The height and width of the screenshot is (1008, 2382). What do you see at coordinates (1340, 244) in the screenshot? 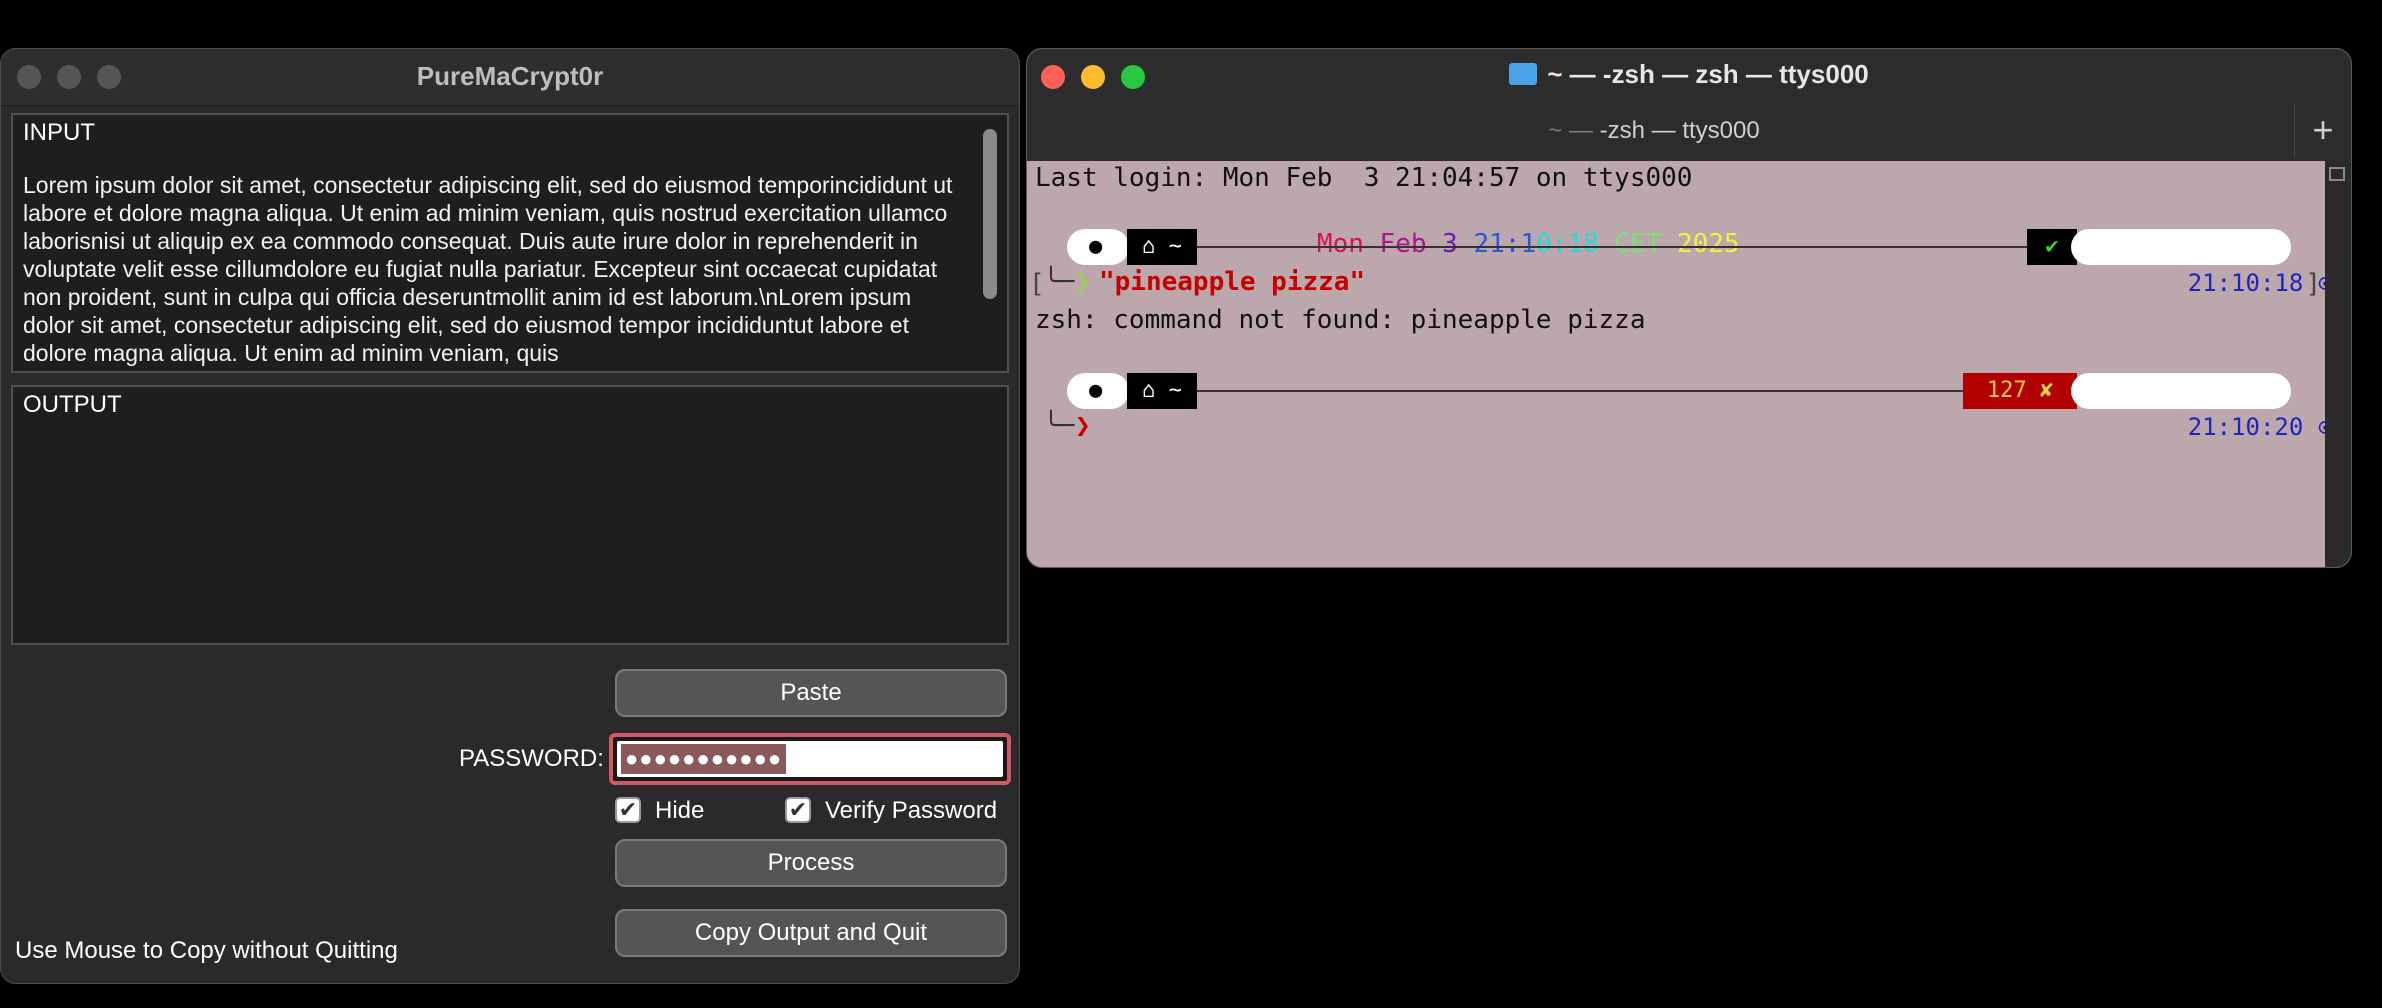
I see `date-day: Mon` at bounding box center [1340, 244].